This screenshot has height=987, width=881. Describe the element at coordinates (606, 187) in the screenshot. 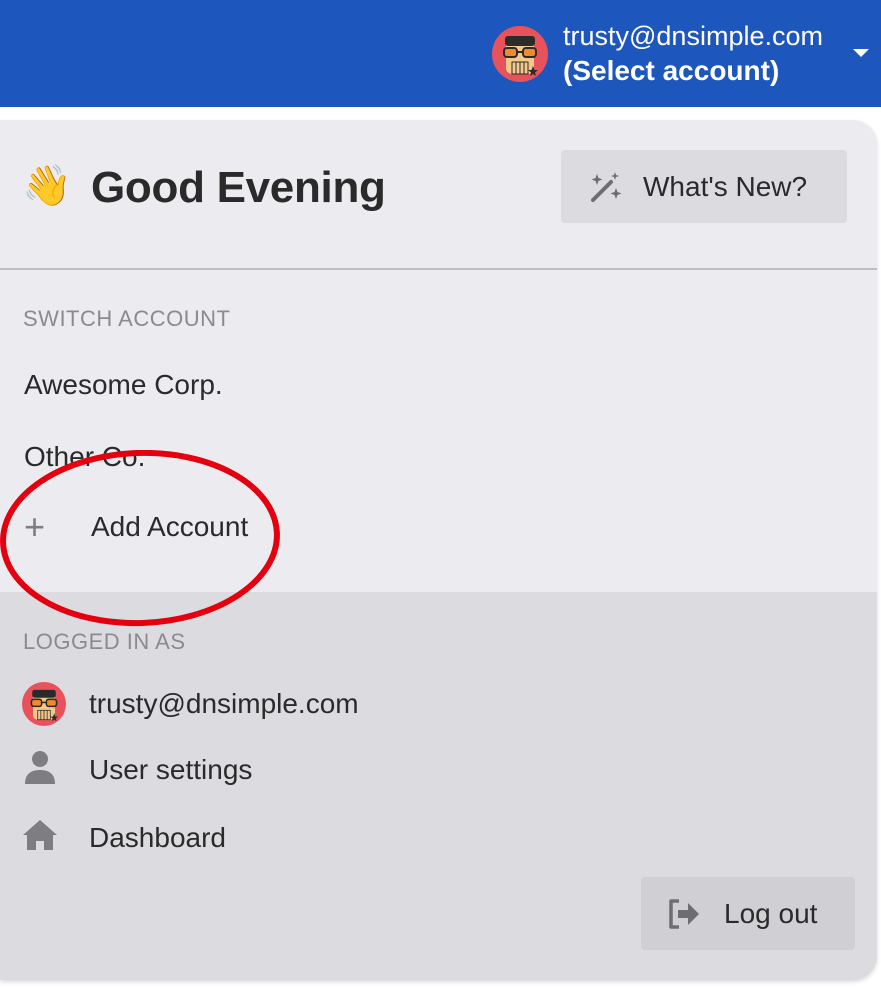

I see `magic-wand-icon` at that location.